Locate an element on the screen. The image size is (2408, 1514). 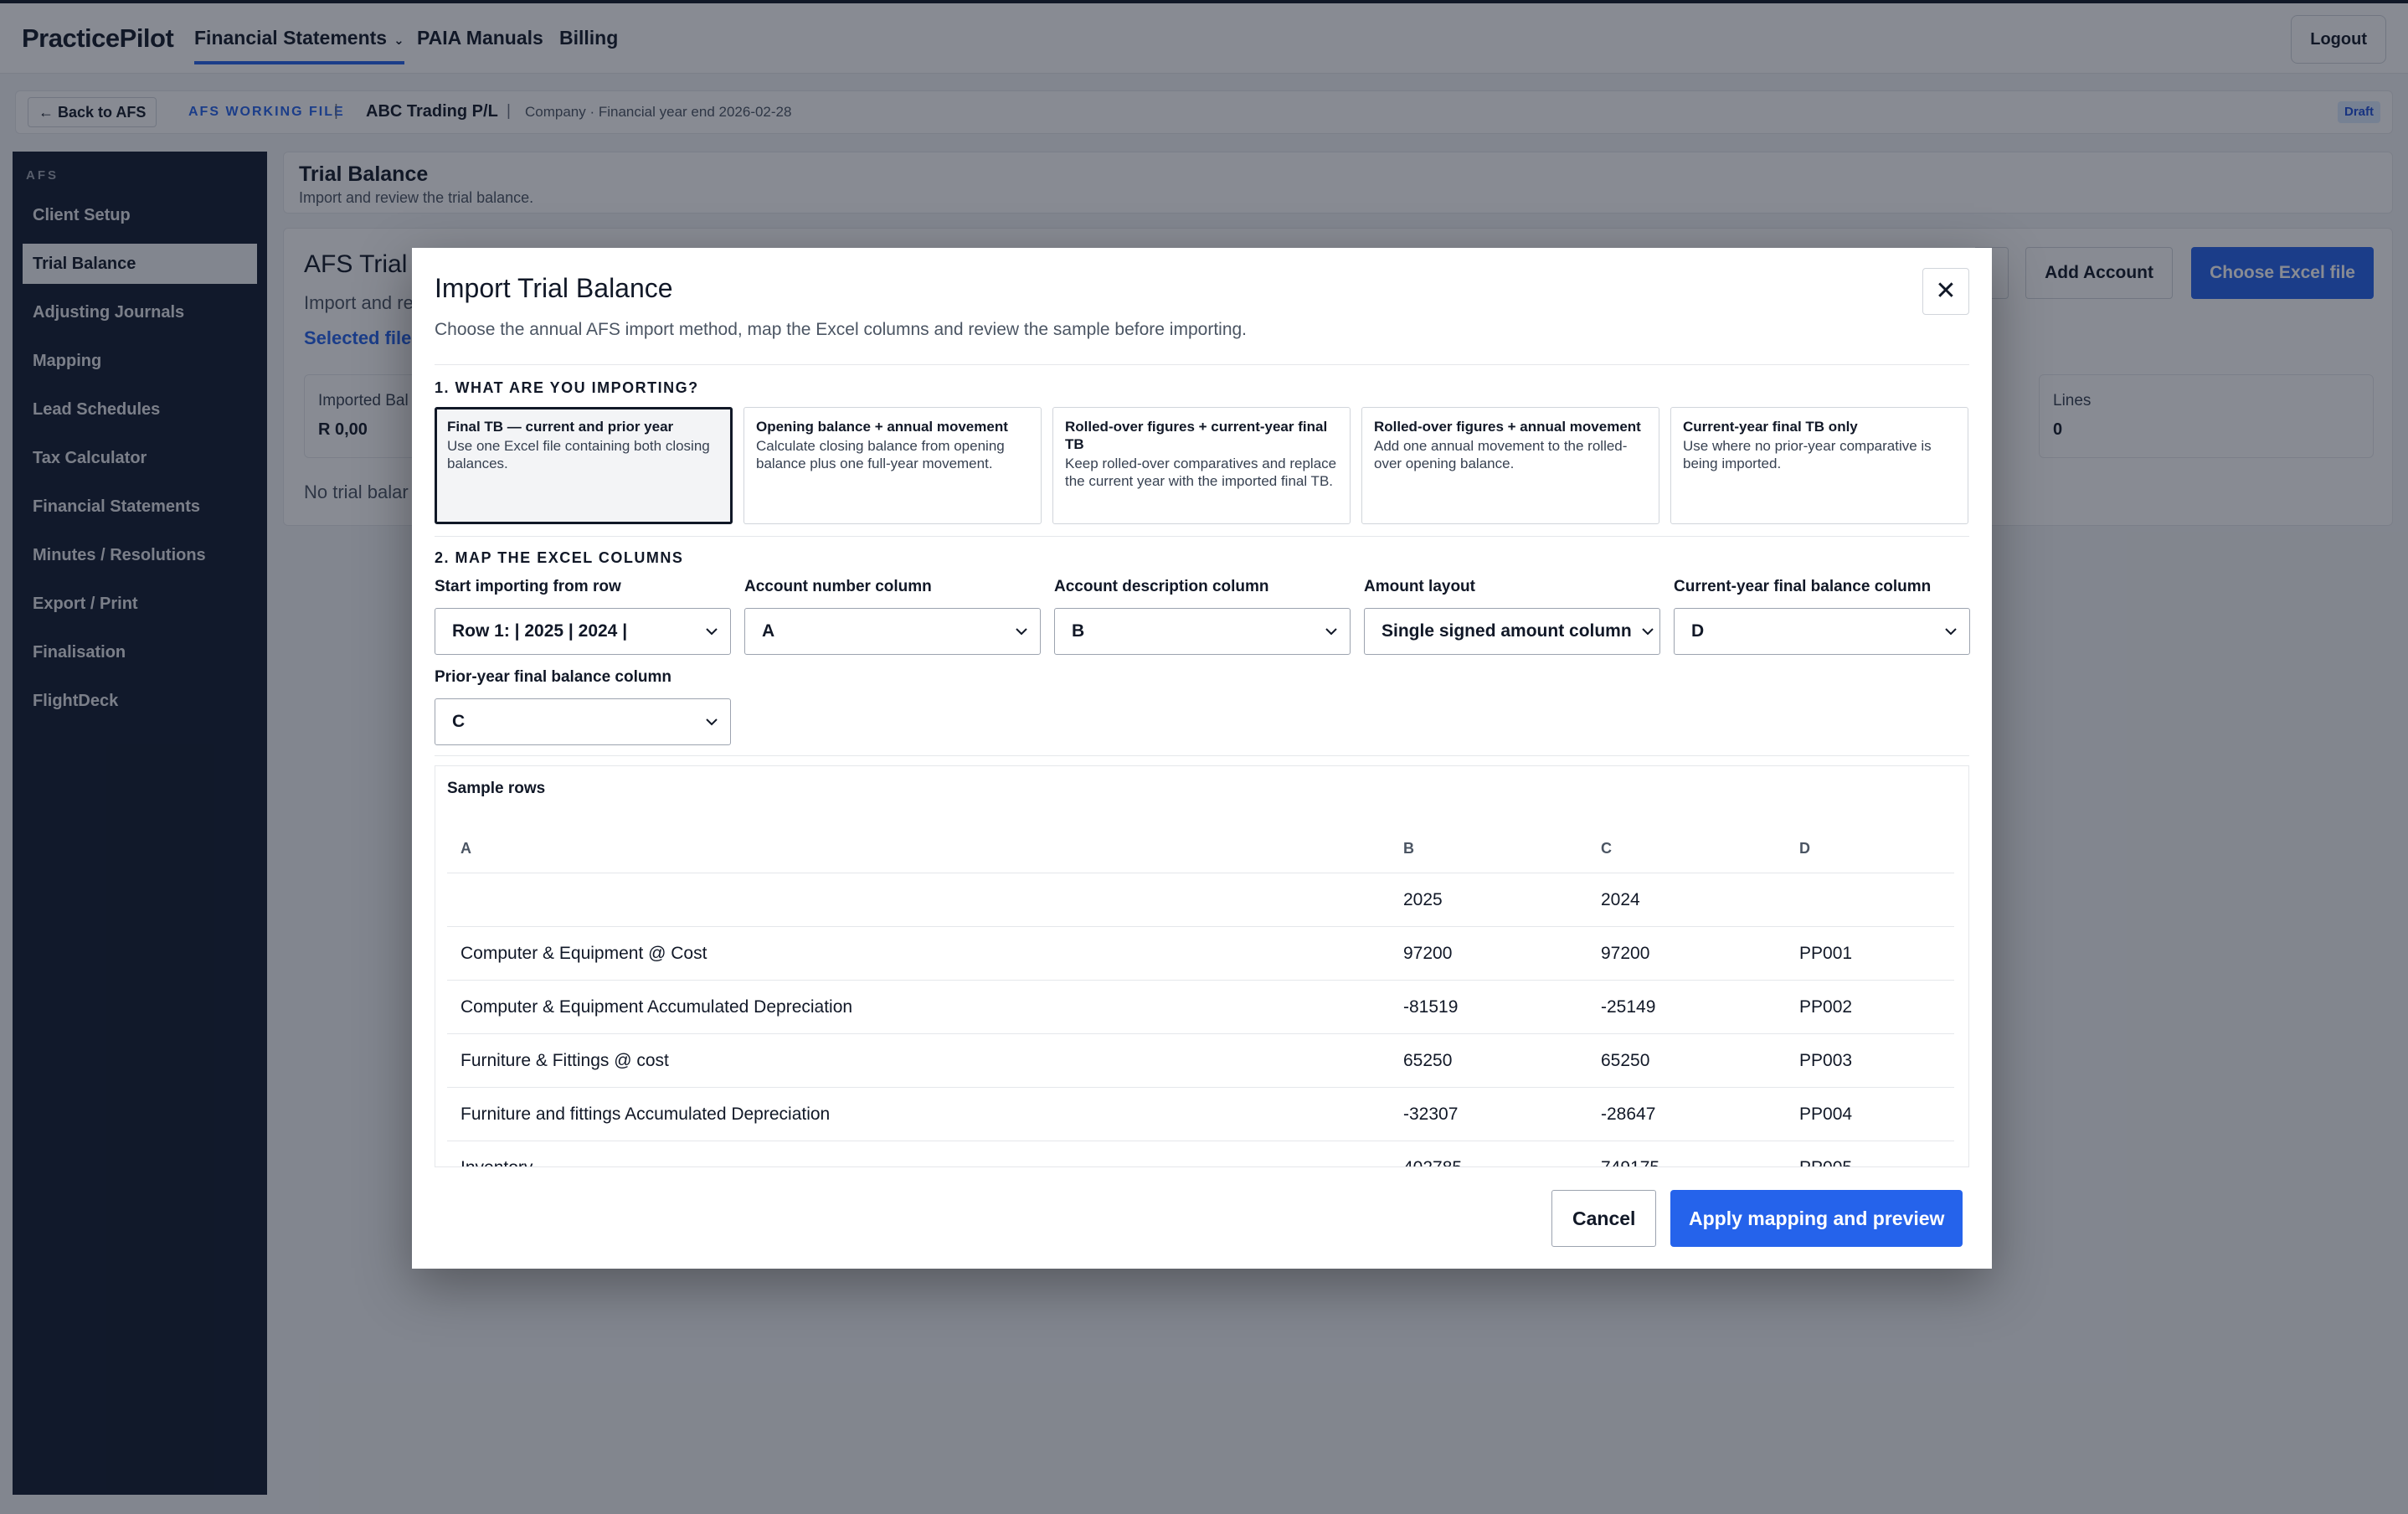
current-year-balance-select: D is located at coordinates (1822, 631).